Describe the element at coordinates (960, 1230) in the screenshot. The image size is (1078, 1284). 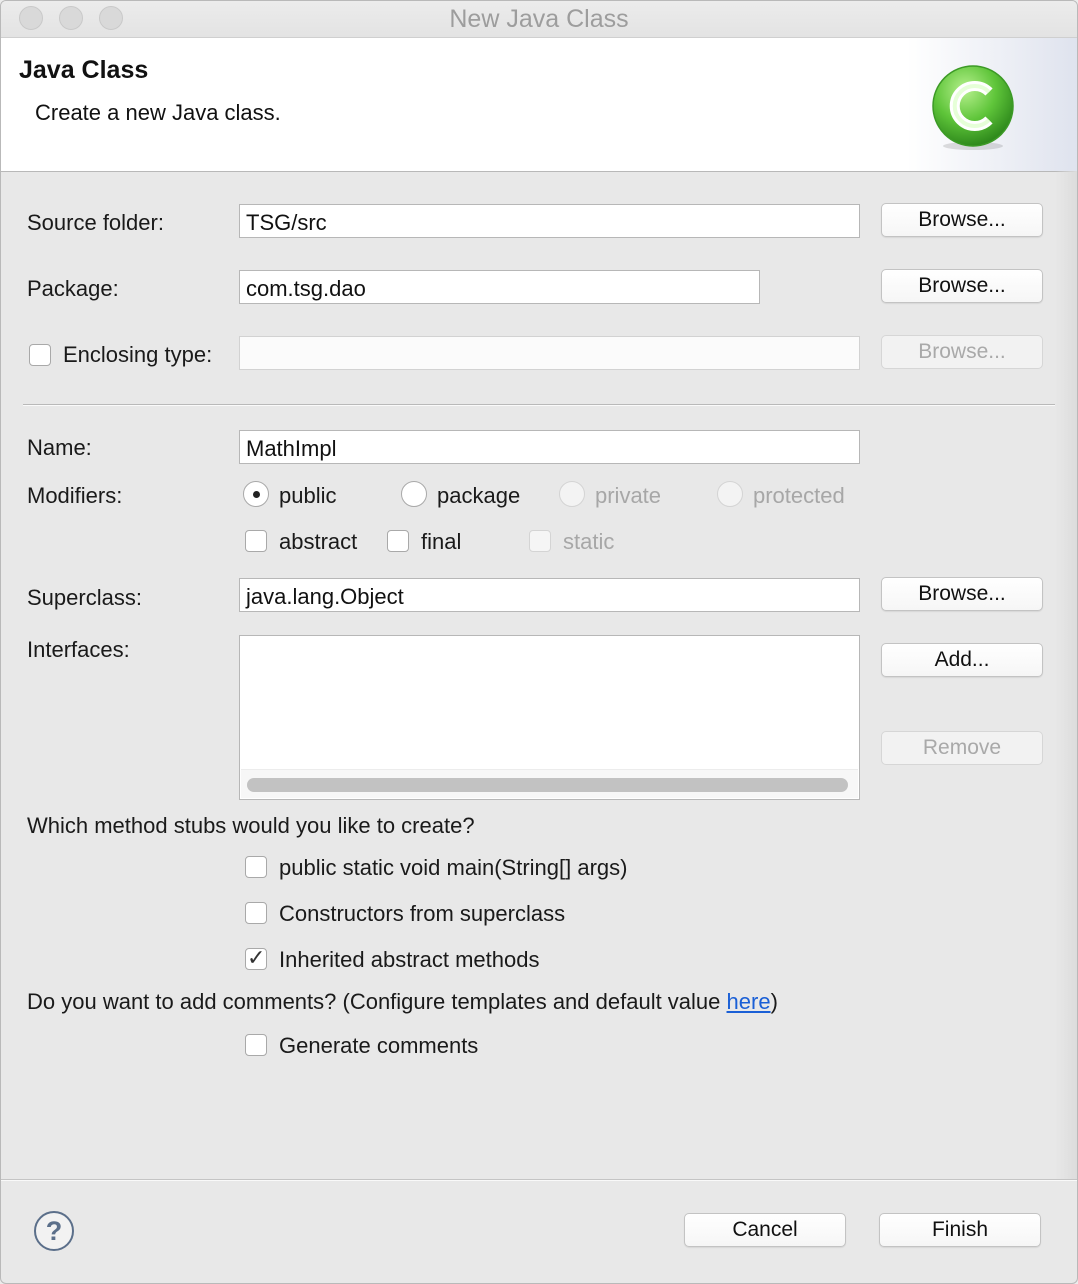
I see `finish-button: Finish` at that location.